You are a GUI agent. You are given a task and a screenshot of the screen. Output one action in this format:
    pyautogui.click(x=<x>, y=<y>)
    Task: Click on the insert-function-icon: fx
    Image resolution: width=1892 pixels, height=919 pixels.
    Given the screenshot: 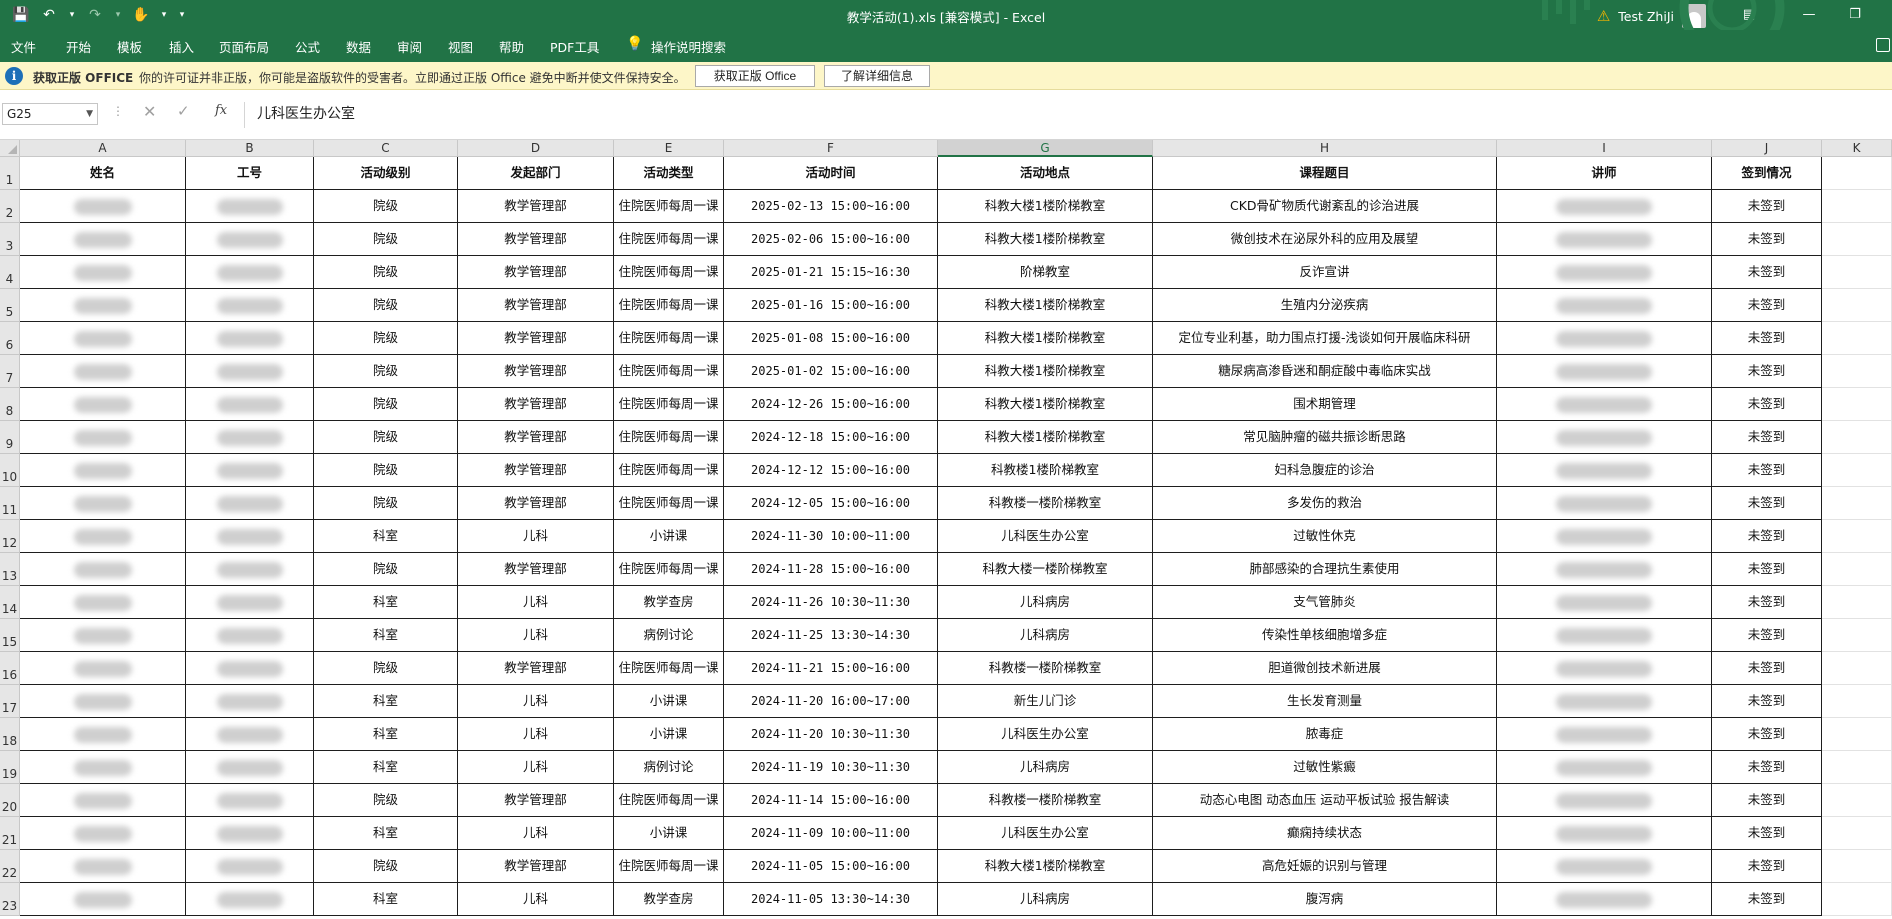 What is the action you would take?
    pyautogui.click(x=221, y=110)
    